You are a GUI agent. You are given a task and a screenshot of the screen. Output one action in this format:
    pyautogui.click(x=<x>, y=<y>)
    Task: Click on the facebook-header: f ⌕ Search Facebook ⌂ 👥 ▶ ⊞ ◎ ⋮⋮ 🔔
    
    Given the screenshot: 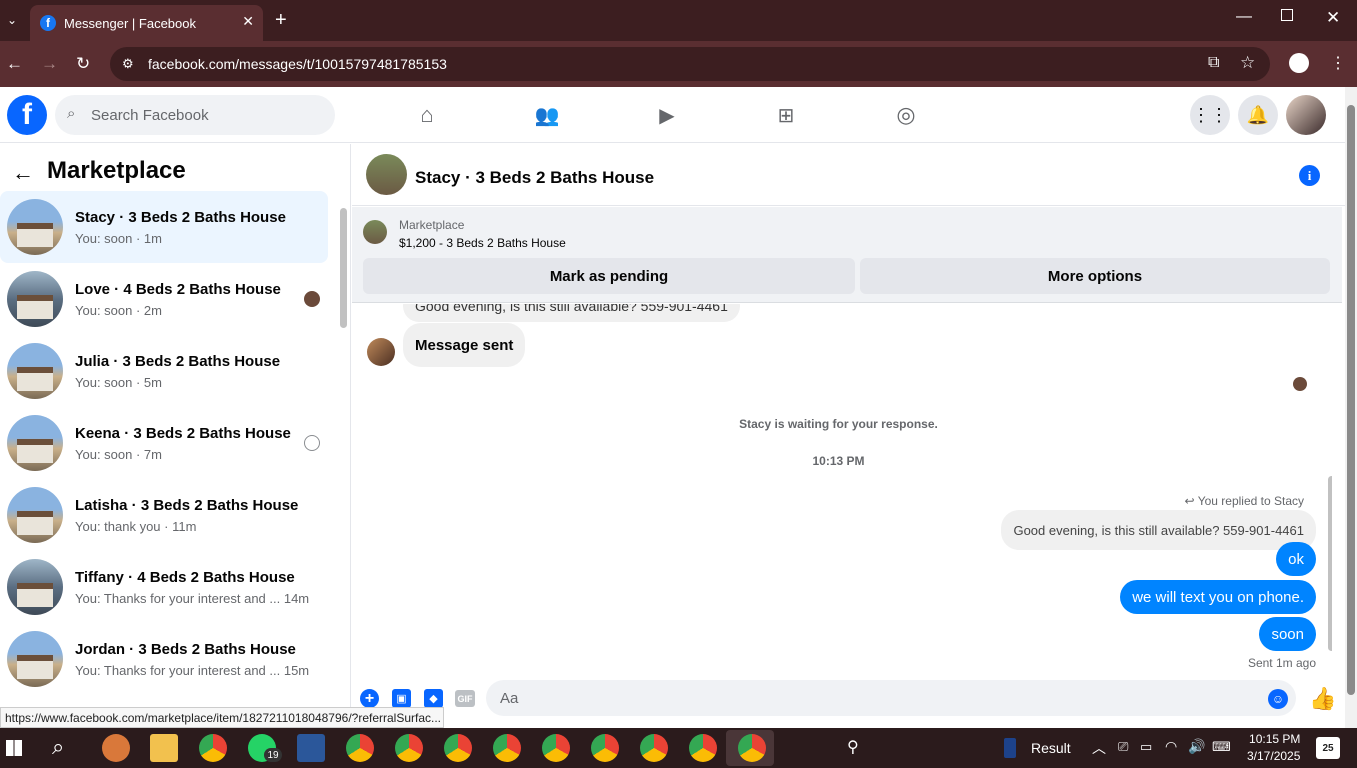 What is the action you would take?
    pyautogui.click(x=672, y=115)
    